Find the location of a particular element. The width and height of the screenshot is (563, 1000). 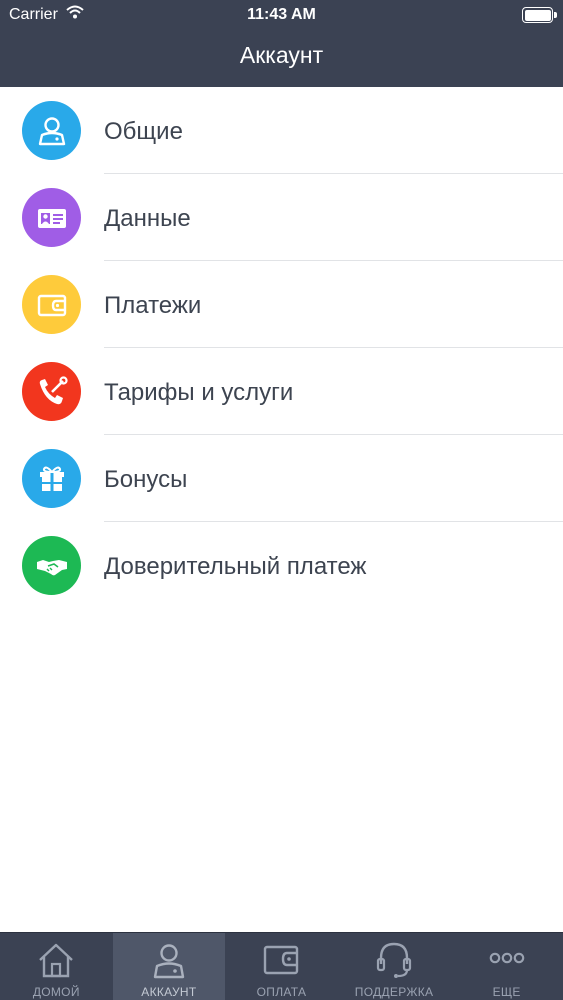

tab-payment: ОПЛАТА is located at coordinates (281, 966).